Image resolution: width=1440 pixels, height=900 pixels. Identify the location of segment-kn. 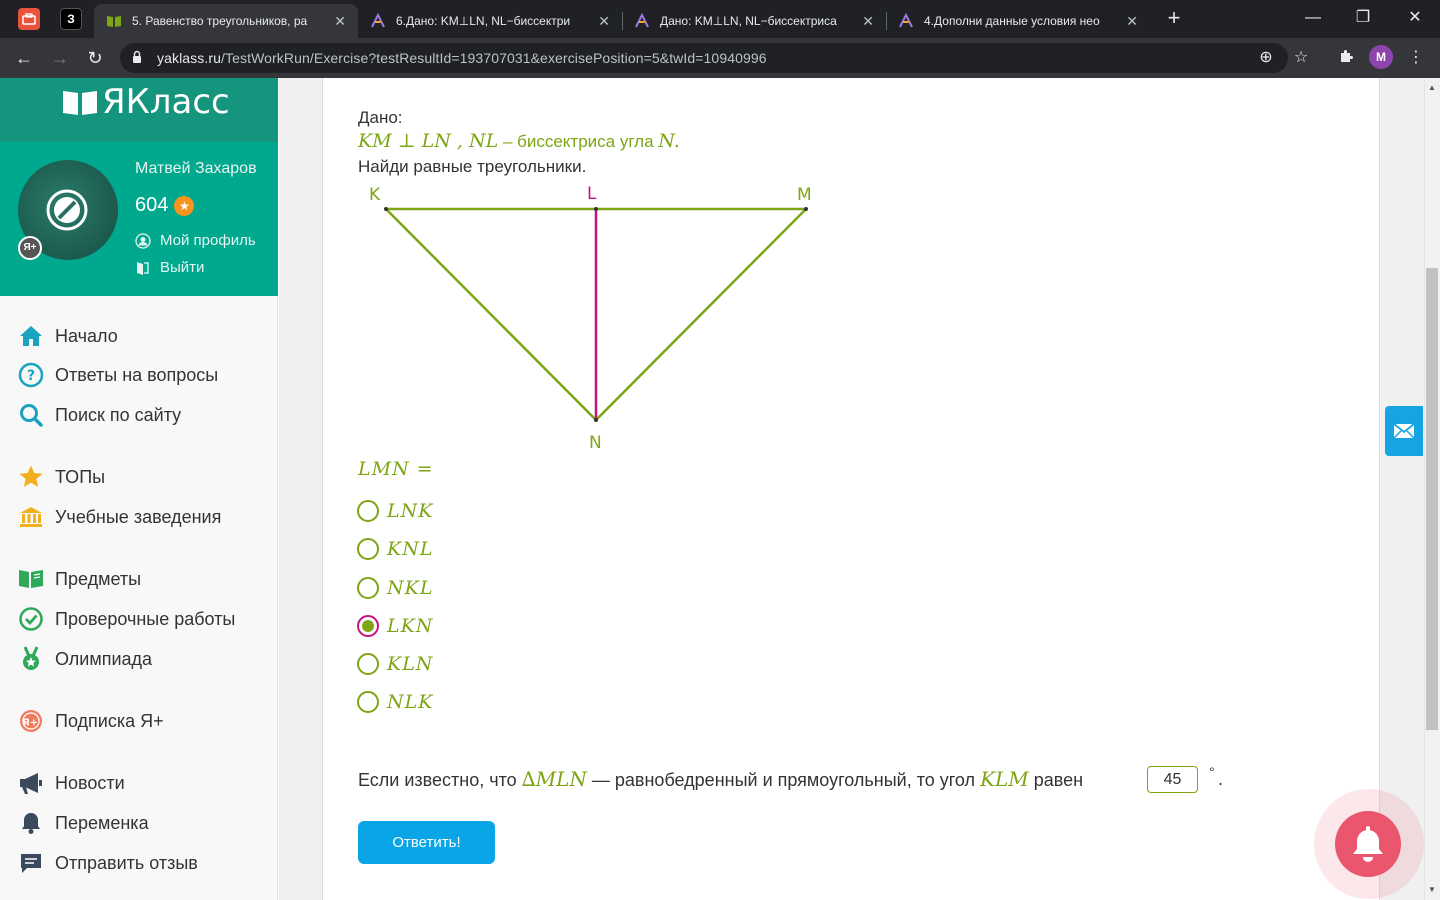
(491, 314).